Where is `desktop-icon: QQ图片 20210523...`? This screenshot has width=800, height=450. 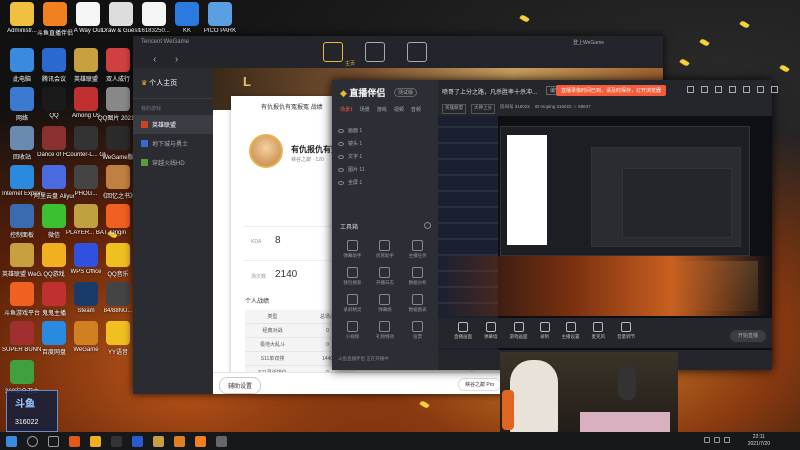
desktop-icon: QQ图片 20210523... is located at coordinates (118, 104).